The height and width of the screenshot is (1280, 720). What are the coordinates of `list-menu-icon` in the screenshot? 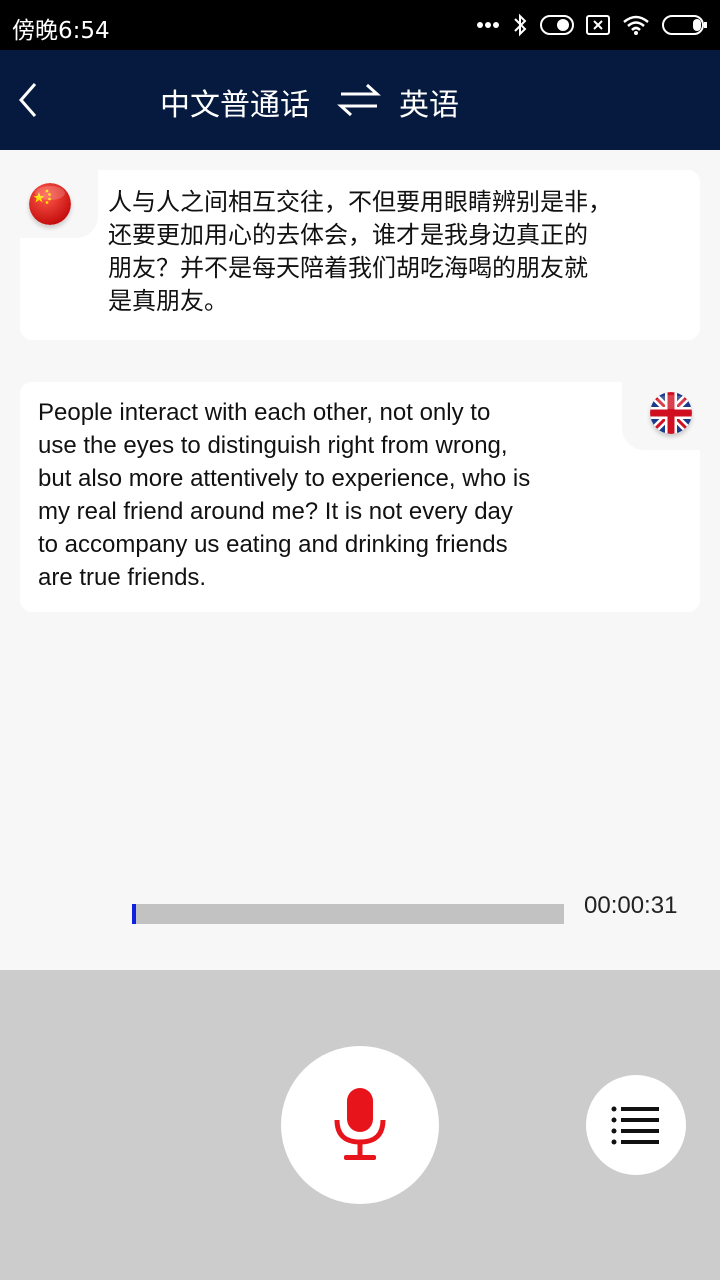 It's located at (635, 1125).